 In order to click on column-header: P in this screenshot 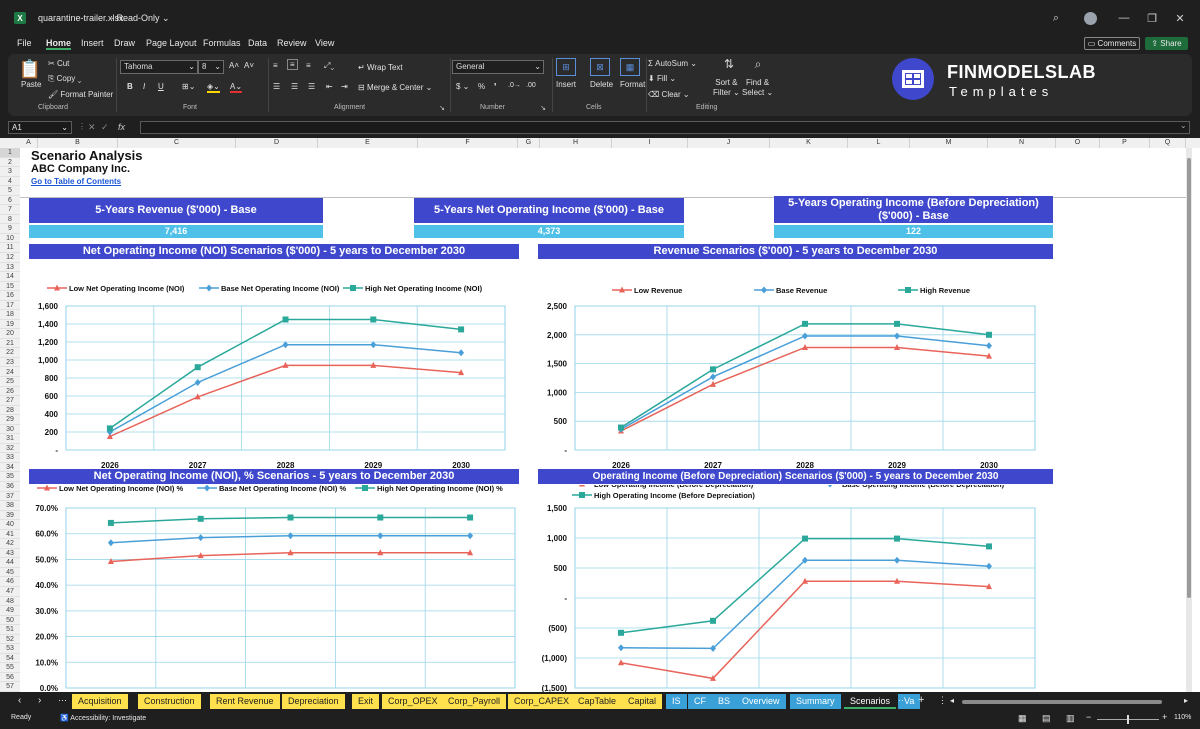, I will do `click(1125, 143)`.